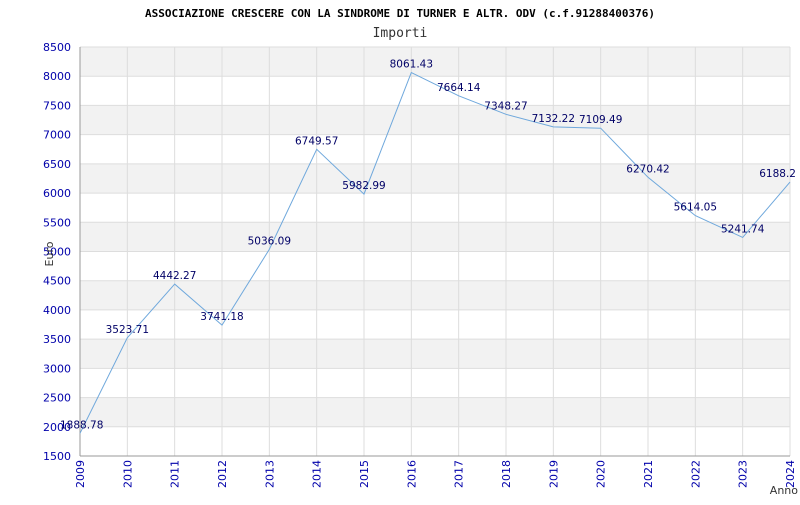 This screenshot has height=505, width=800. Describe the element at coordinates (364, 474) in the screenshot. I see `x-tick-label: 2015` at that location.